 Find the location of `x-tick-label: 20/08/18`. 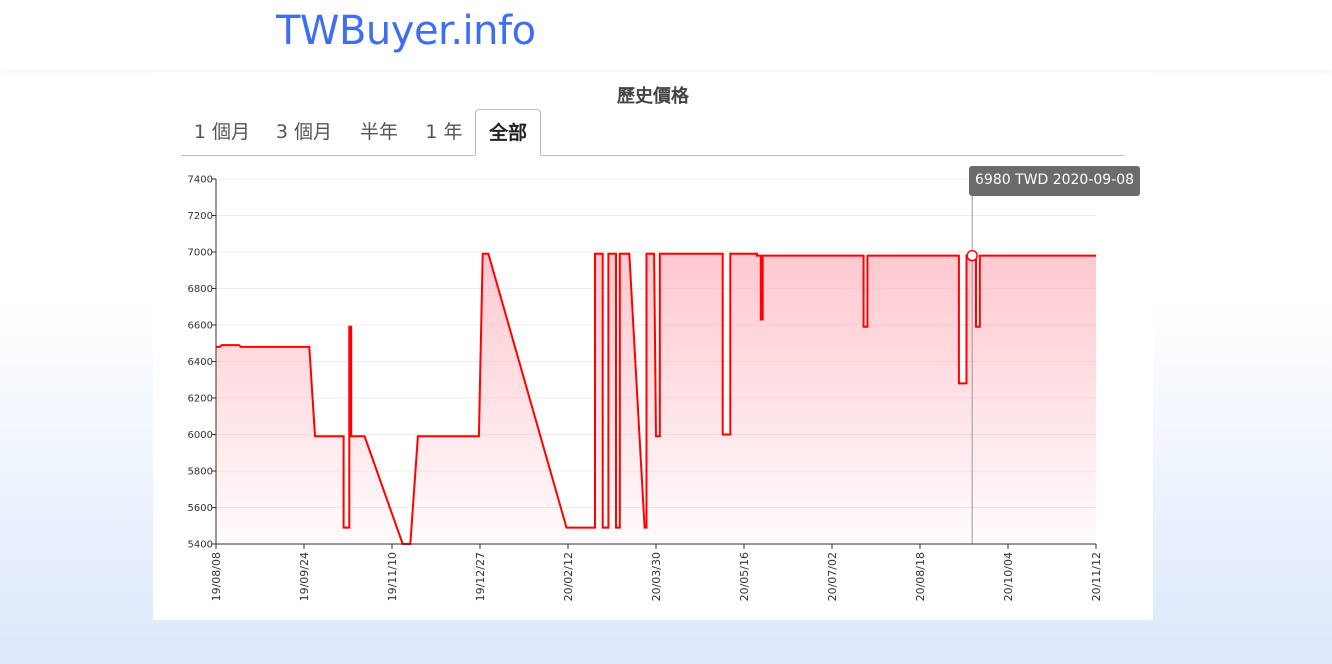

x-tick-label: 20/08/18 is located at coordinates (920, 576).